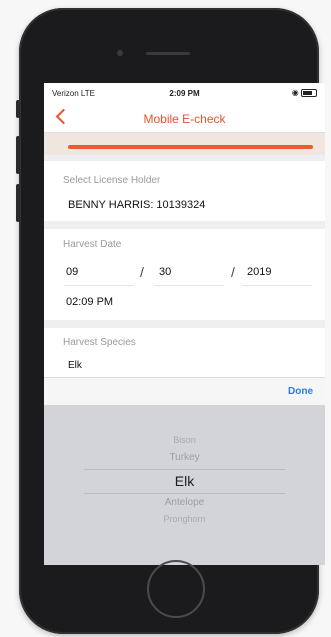 The image size is (331, 637). Describe the element at coordinates (165, 272) in the screenshot. I see `harvest-day-field: 30` at that location.